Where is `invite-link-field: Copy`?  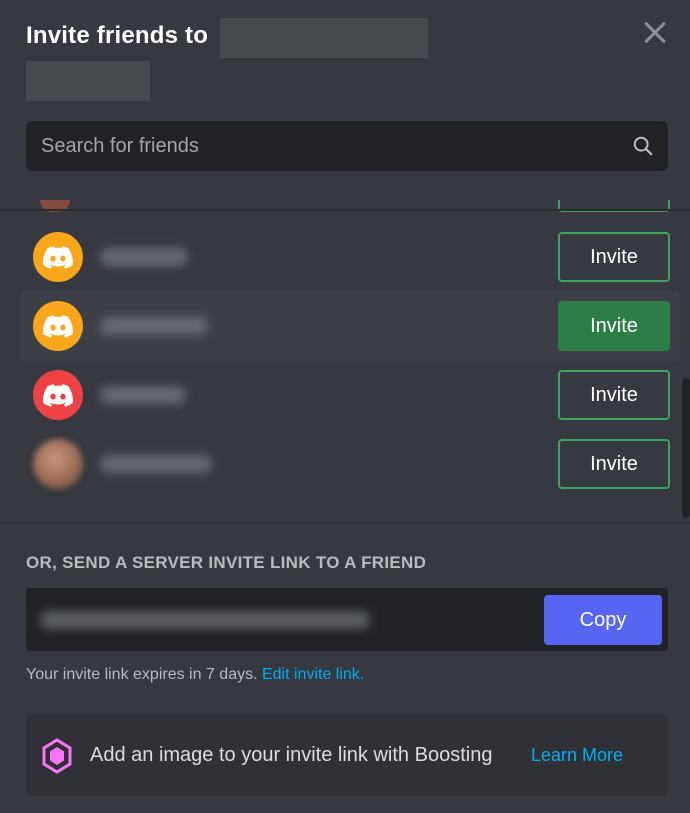
invite-link-field: Copy is located at coordinates (347, 619).